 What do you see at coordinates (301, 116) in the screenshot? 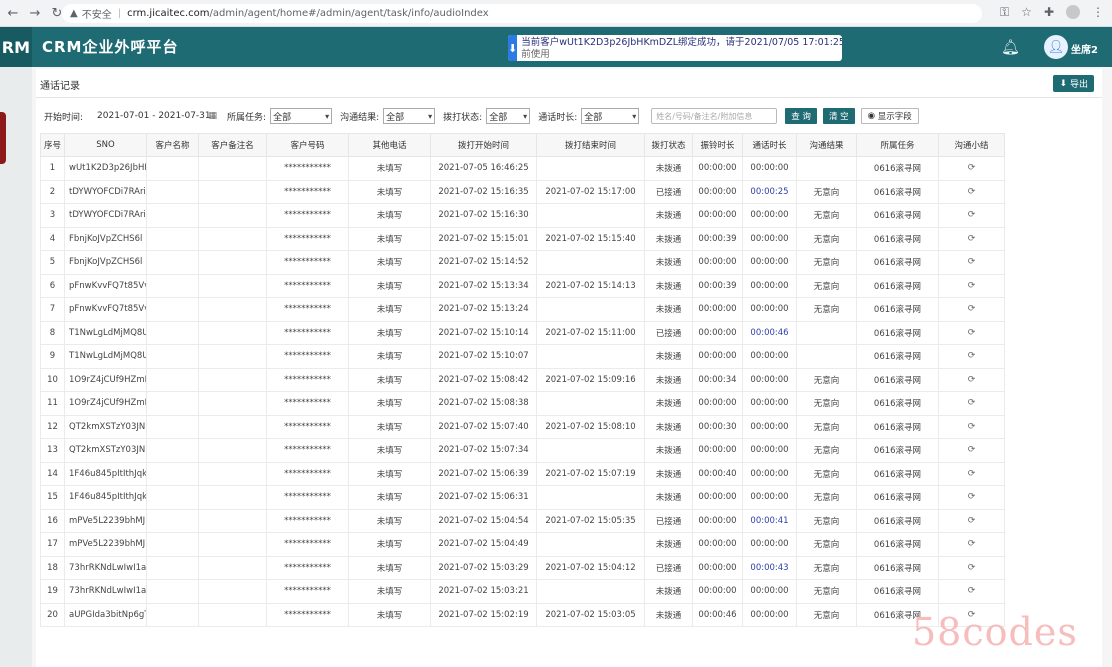
I see `task-select: 全部 ▾` at bounding box center [301, 116].